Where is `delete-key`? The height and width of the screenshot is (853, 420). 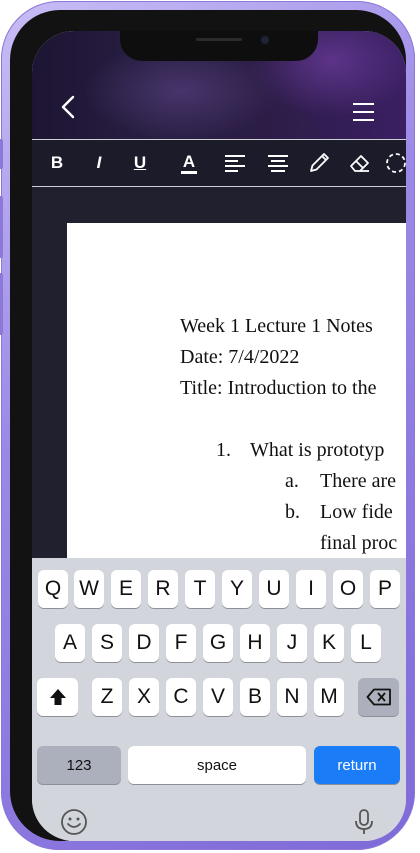
delete-key is located at coordinates (378, 697).